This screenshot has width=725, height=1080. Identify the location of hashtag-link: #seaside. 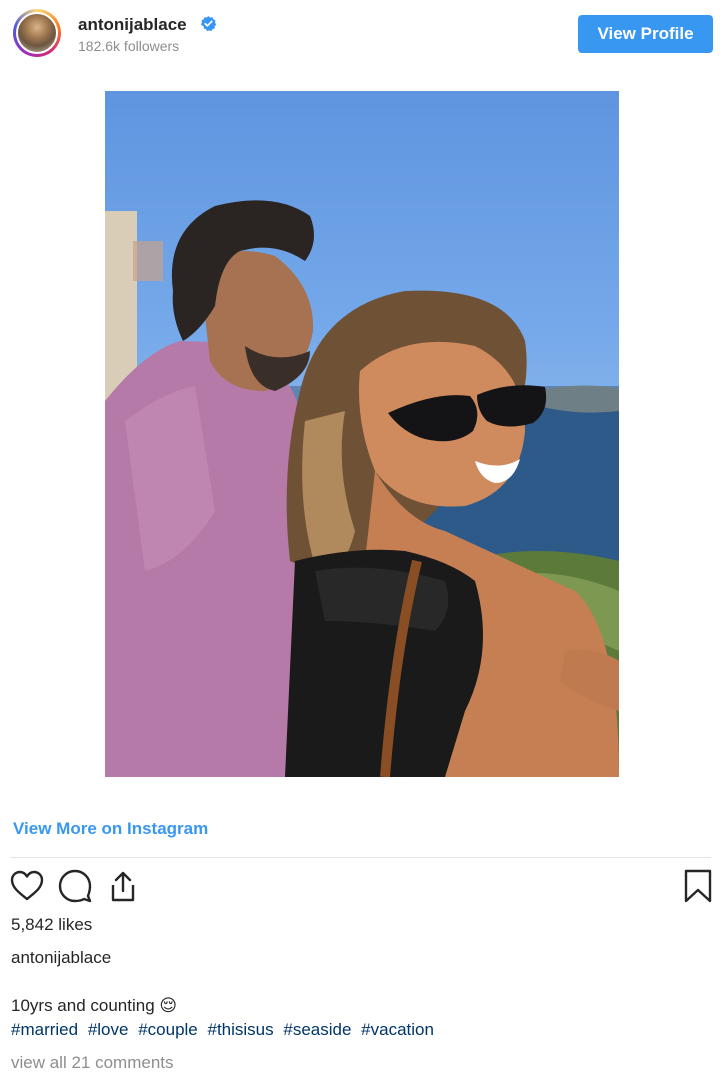
(317, 1029).